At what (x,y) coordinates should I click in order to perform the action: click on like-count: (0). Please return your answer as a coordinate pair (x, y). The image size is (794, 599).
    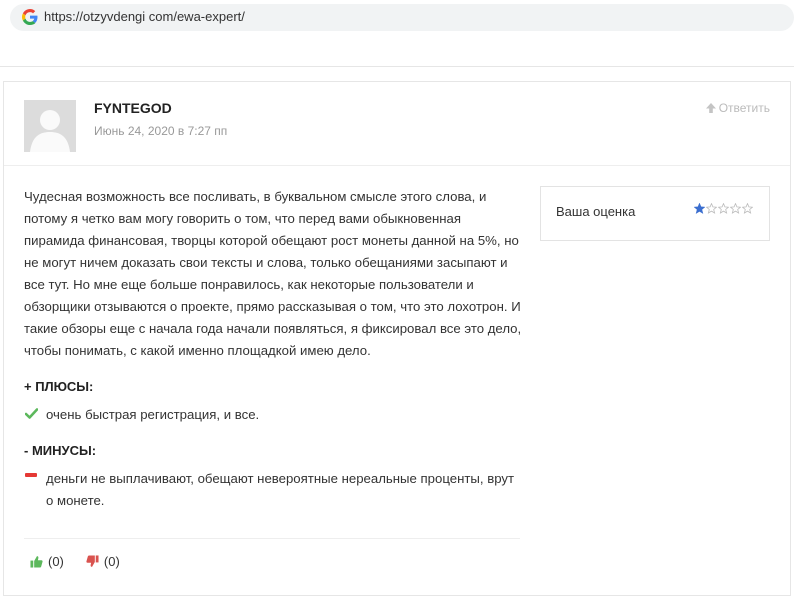
    Looking at the image, I should click on (56, 561).